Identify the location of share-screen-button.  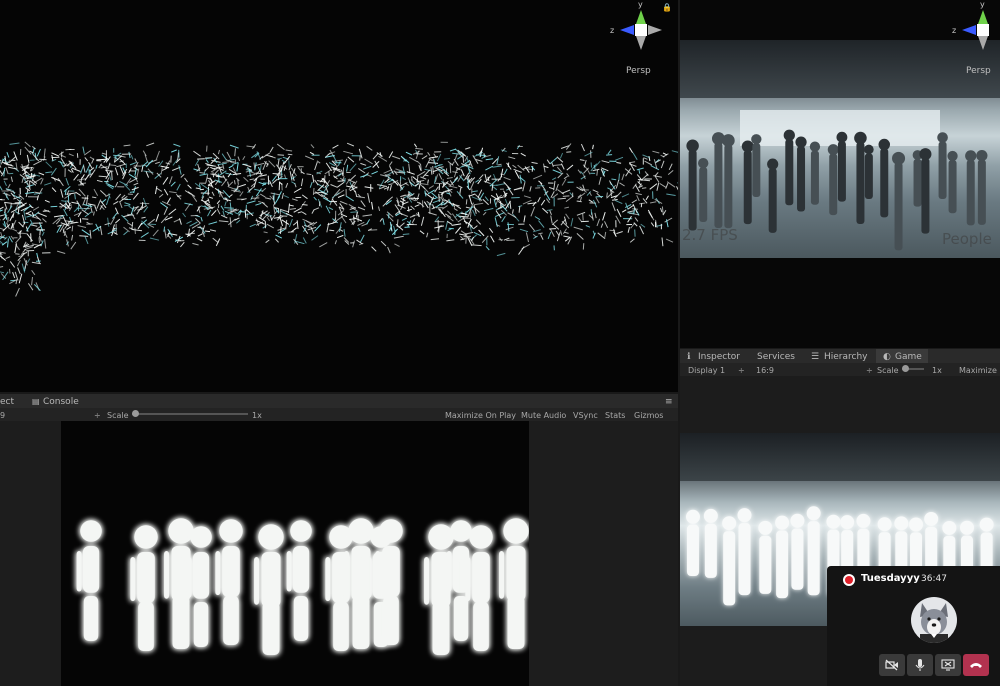
(948, 665).